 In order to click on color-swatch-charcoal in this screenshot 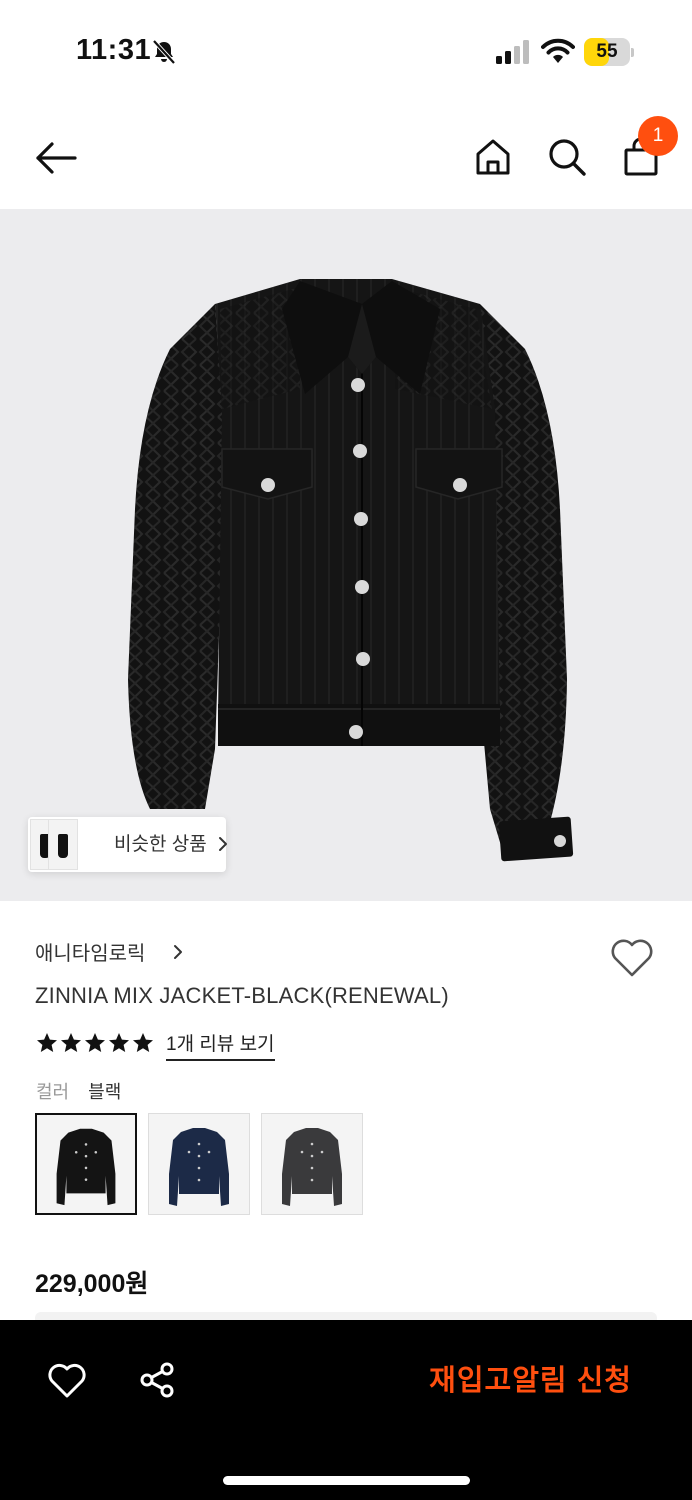, I will do `click(312, 1164)`.